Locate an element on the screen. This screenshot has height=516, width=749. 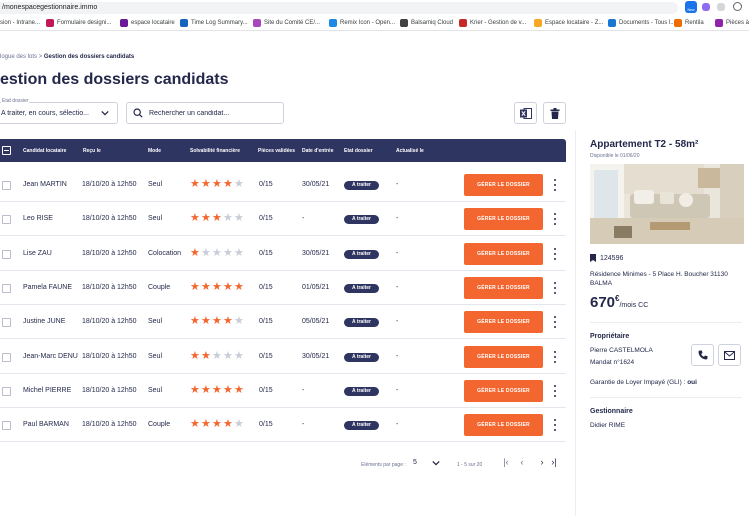
page-title: estion des dossiers candidats is located at coordinates (114, 79).